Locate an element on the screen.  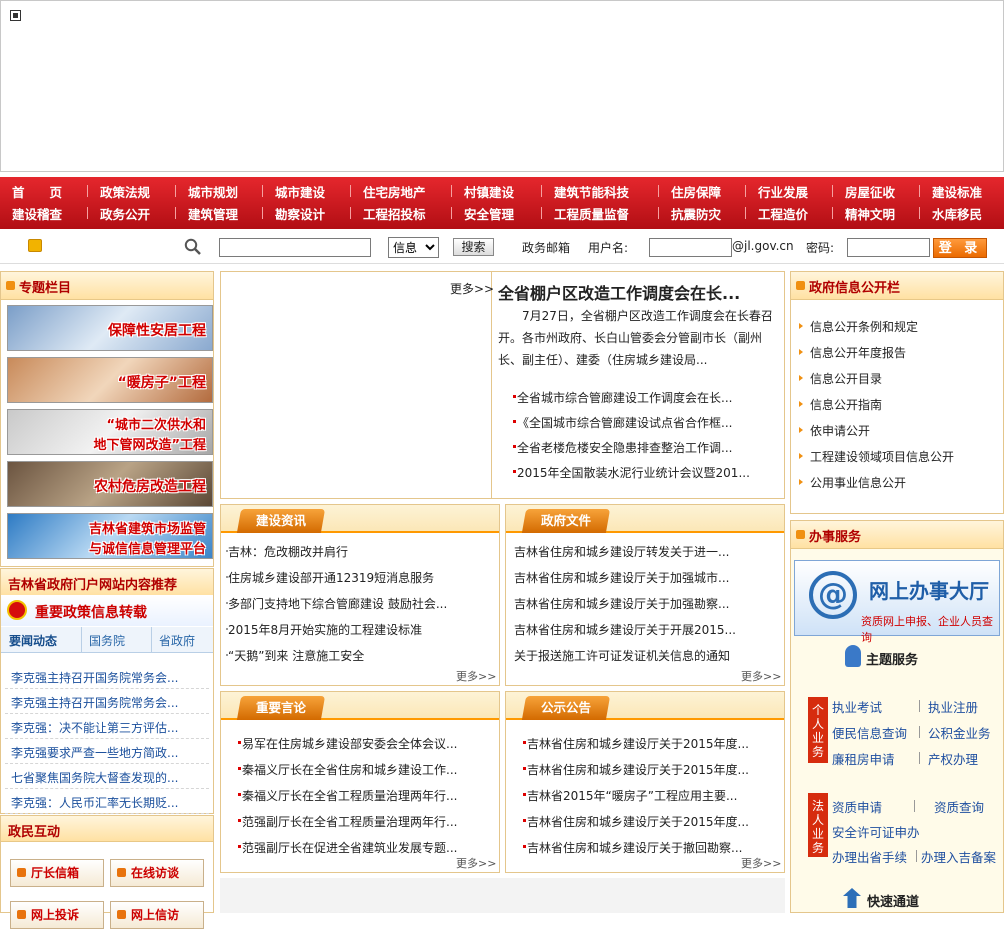
home-icon is located at coordinates (35, 245).